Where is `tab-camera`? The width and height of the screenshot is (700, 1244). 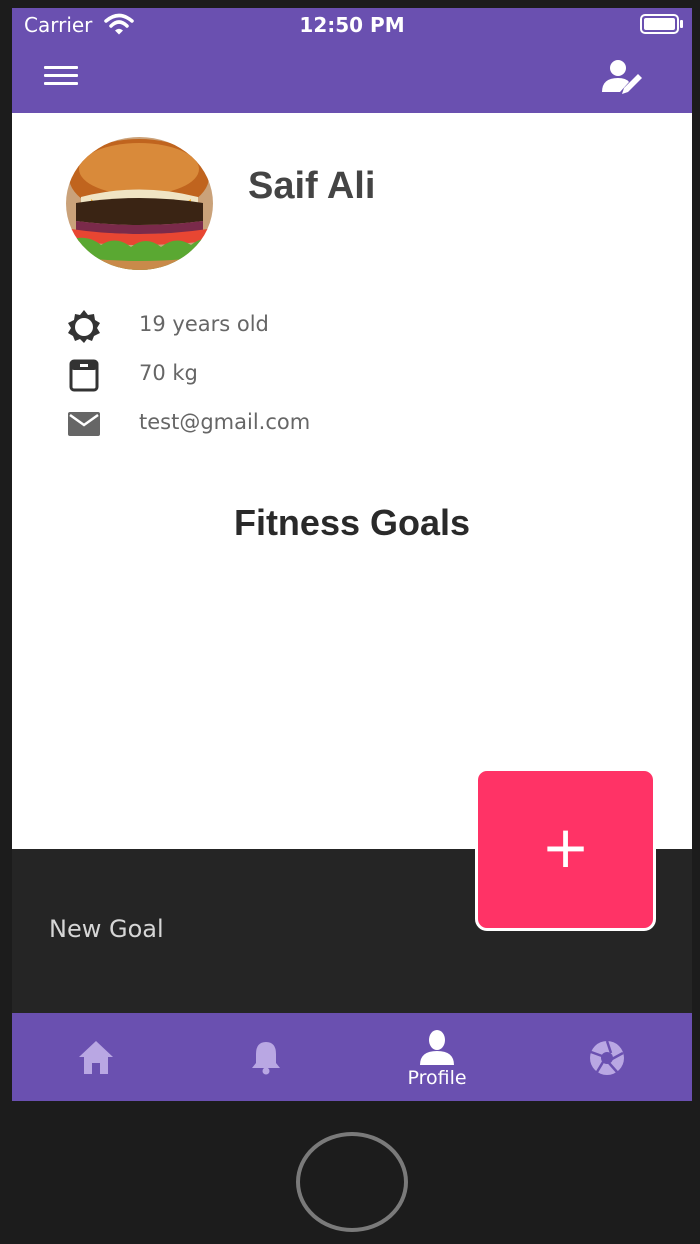 tab-camera is located at coordinates (607, 1057).